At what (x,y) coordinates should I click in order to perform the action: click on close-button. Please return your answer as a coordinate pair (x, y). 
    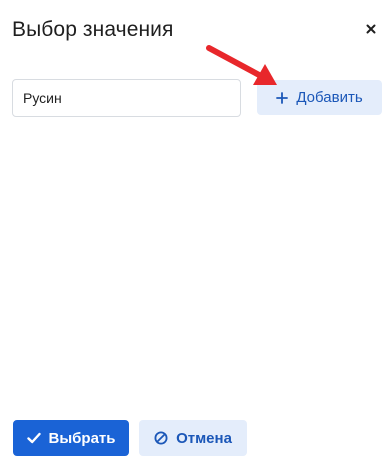
    Looking at the image, I should click on (371, 29).